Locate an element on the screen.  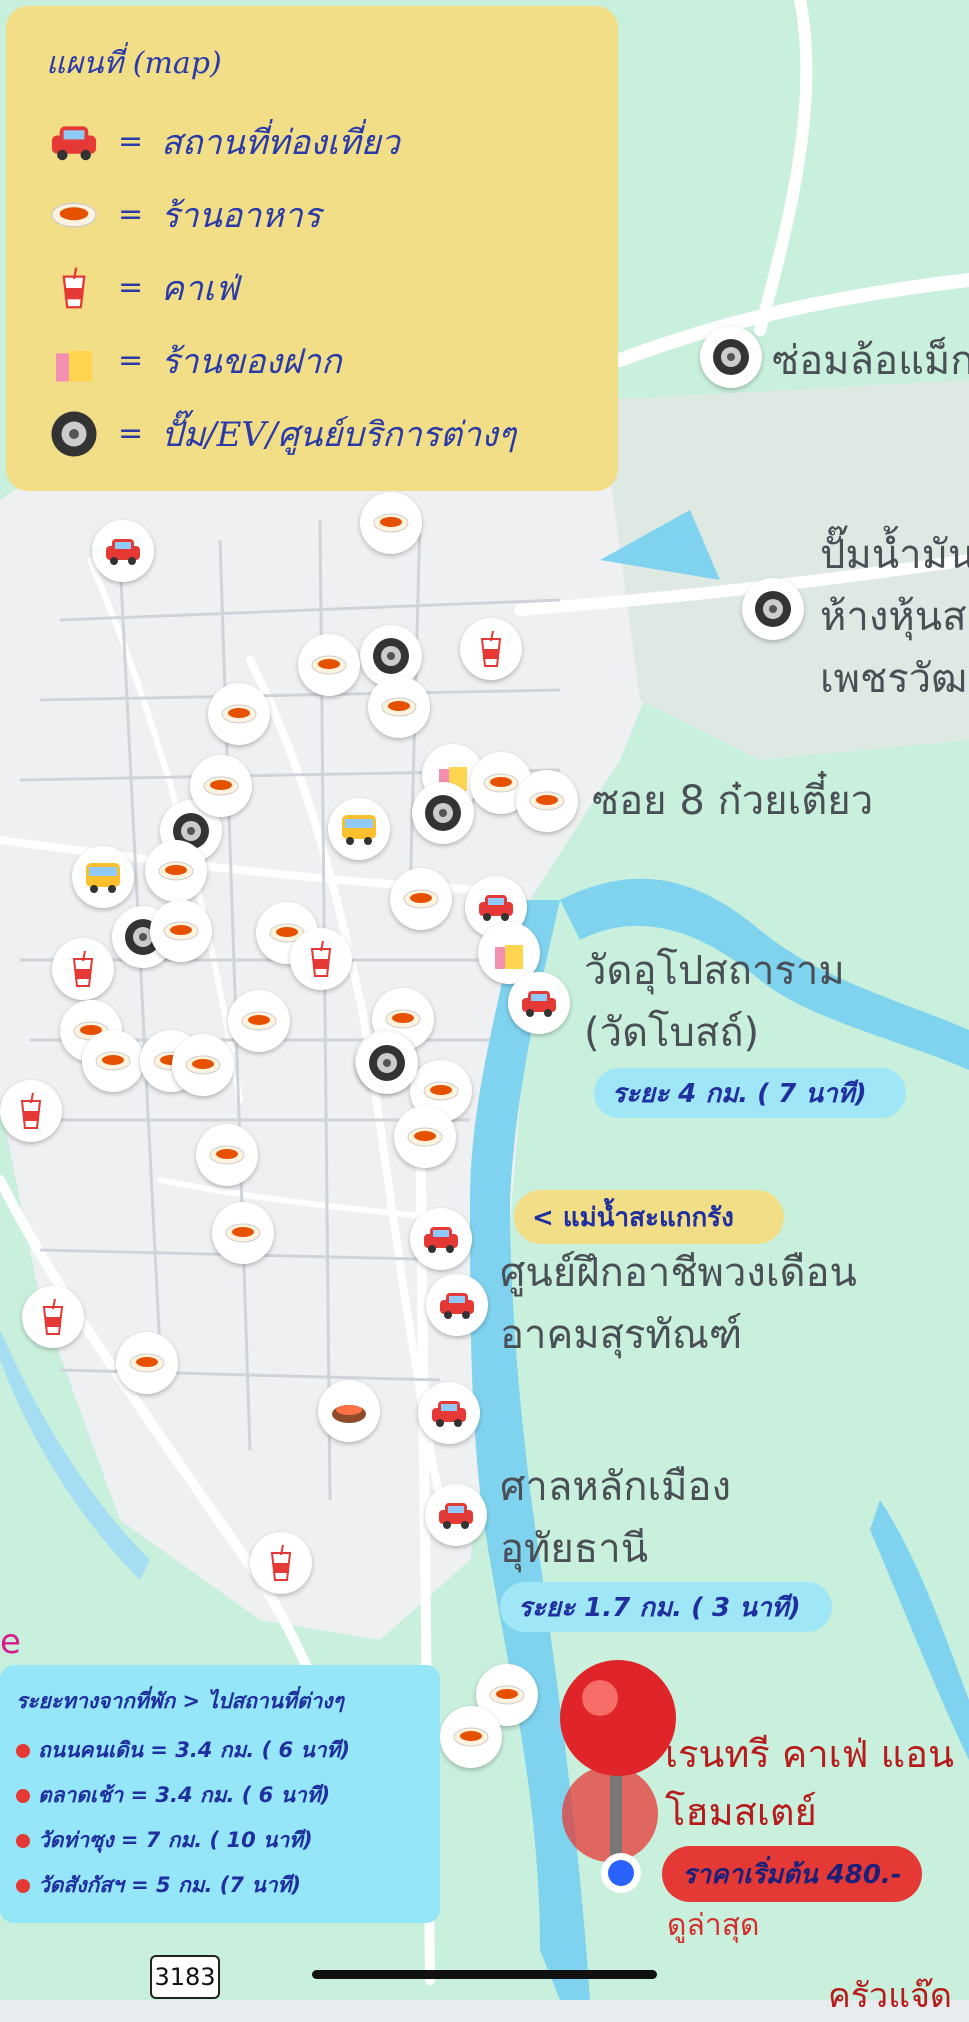
legend-label: ร้านอาหาร is located at coordinates (241, 215).